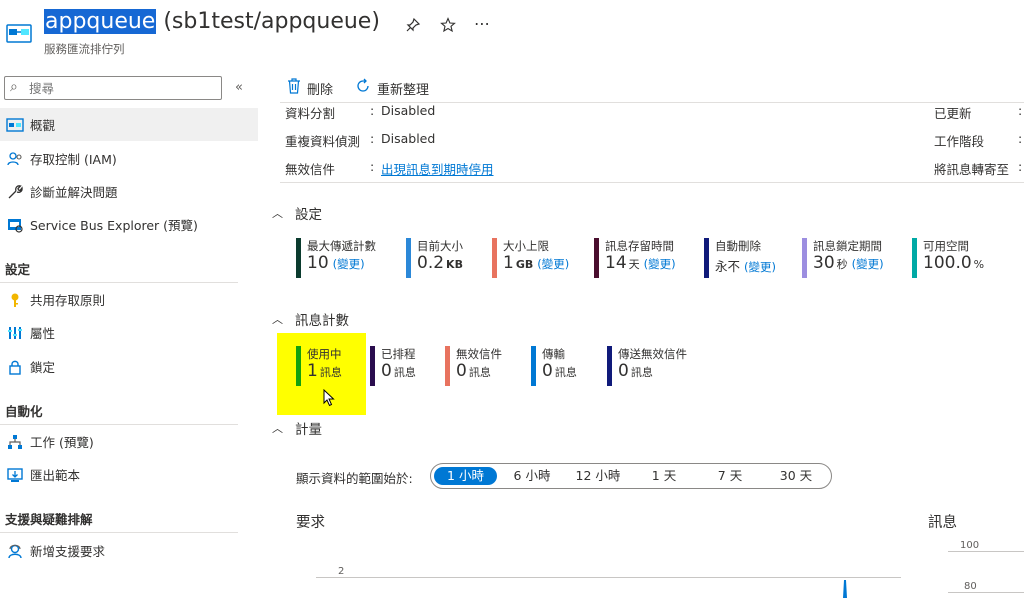 This screenshot has height=598, width=1024. Describe the element at coordinates (68, 551) in the screenshot. I see `sidebar-item-label: 新增支援要求` at that location.